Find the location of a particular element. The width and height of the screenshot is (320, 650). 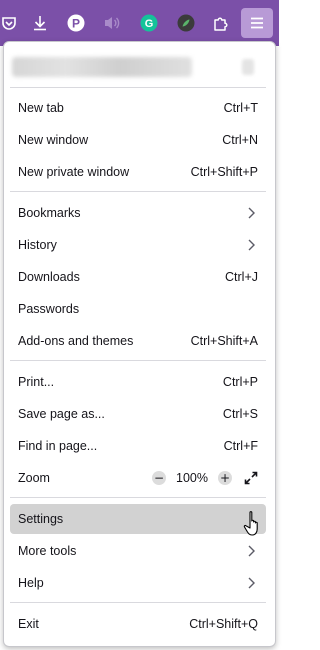

zoom-out-button: − is located at coordinates (159, 478).